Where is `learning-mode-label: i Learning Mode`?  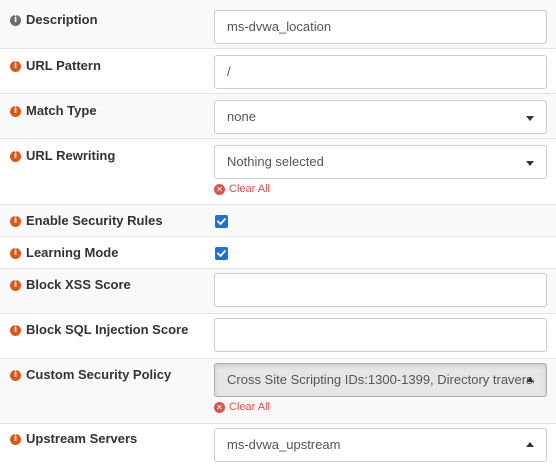
learning-mode-label: i Learning Mode is located at coordinates (64, 253).